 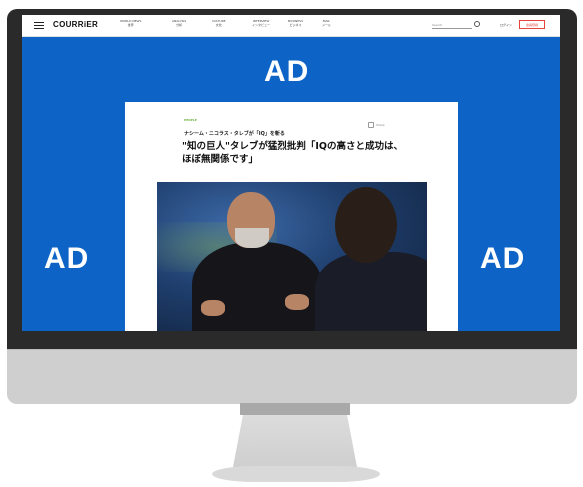 What do you see at coordinates (295, 409) in the screenshot?
I see `monitor-neck-joint` at bounding box center [295, 409].